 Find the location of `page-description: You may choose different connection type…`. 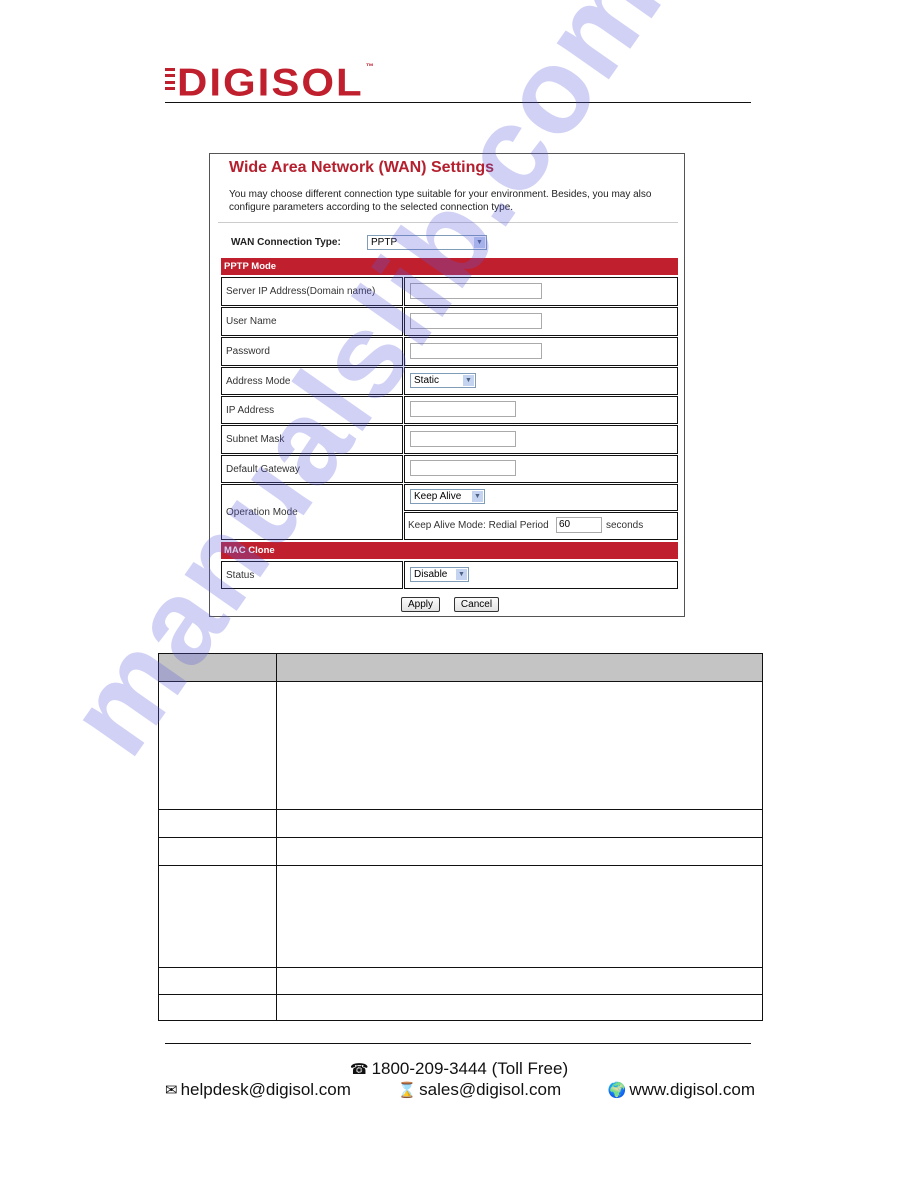

page-description: You may choose different connection type… is located at coordinates (440, 201).